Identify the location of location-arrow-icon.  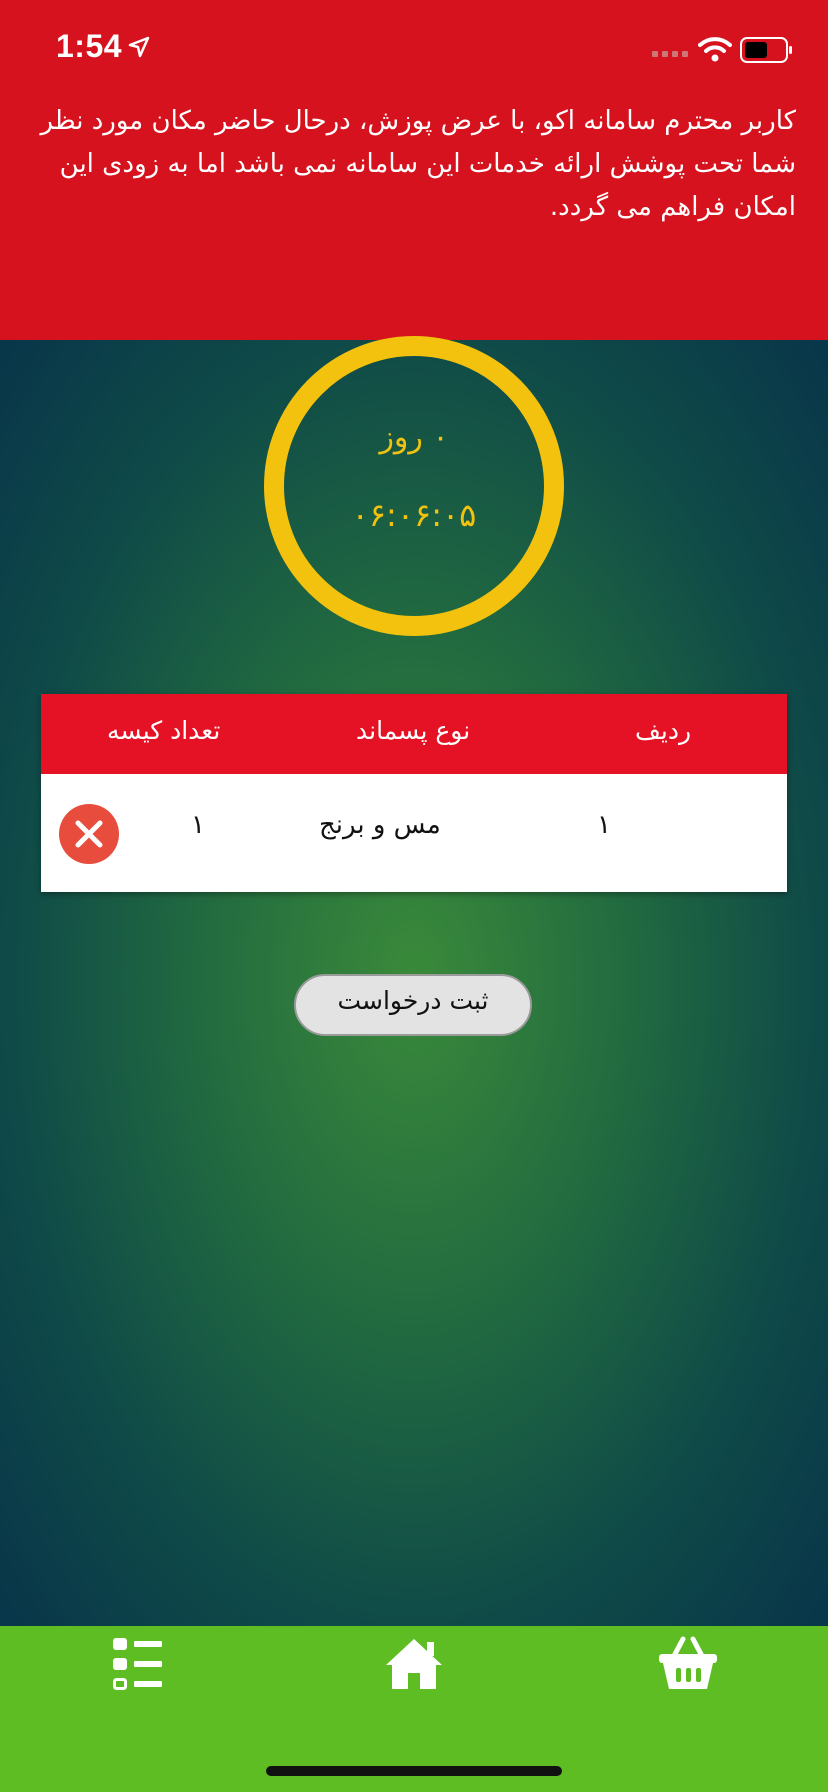
(139, 47).